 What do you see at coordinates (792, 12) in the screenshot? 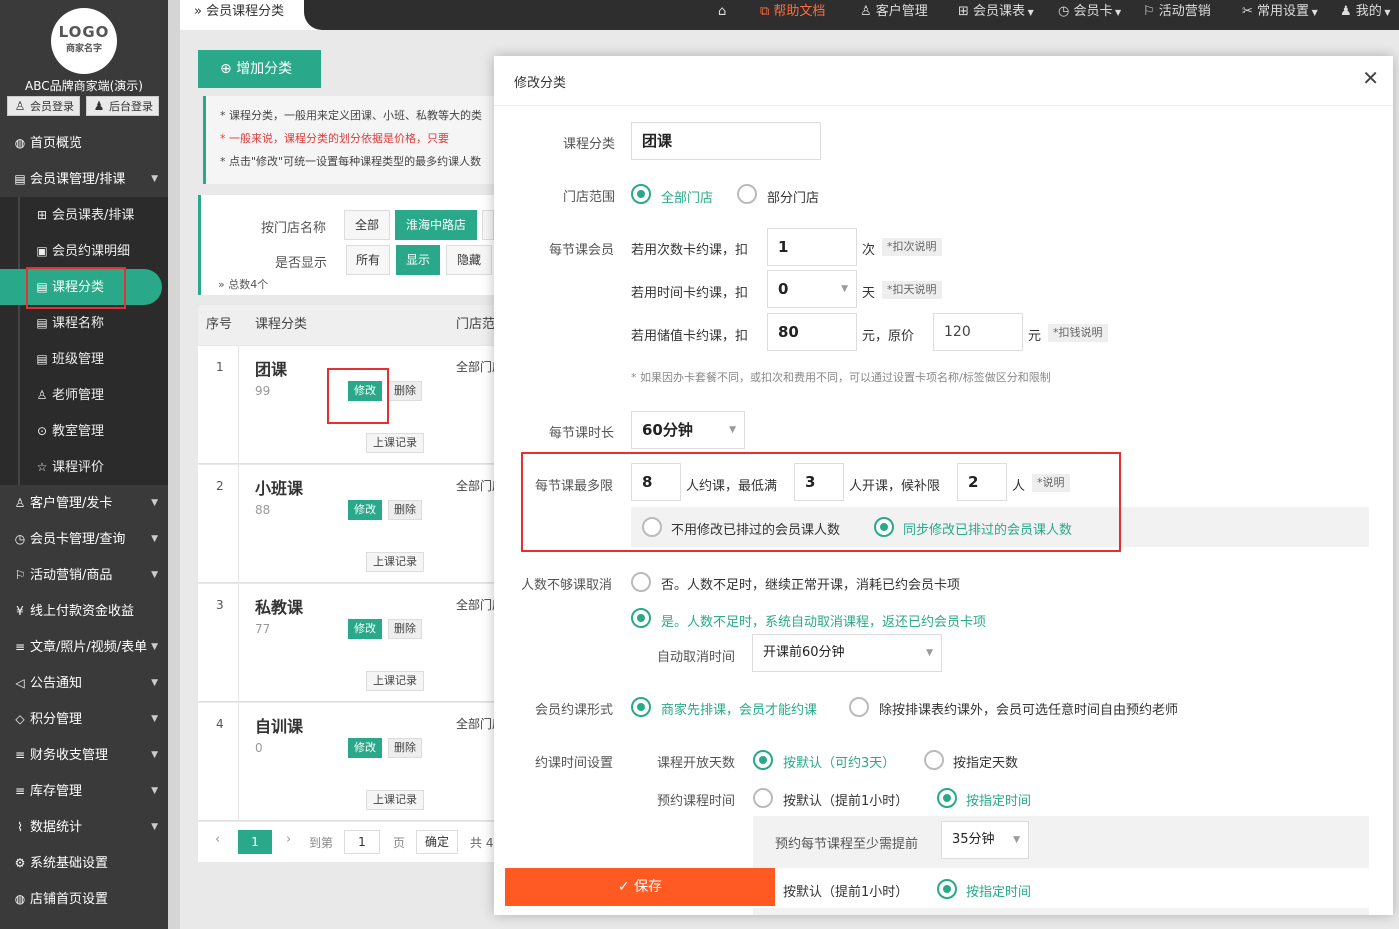
I see `help-docs-link: ⧉ 帮助文档` at bounding box center [792, 12].